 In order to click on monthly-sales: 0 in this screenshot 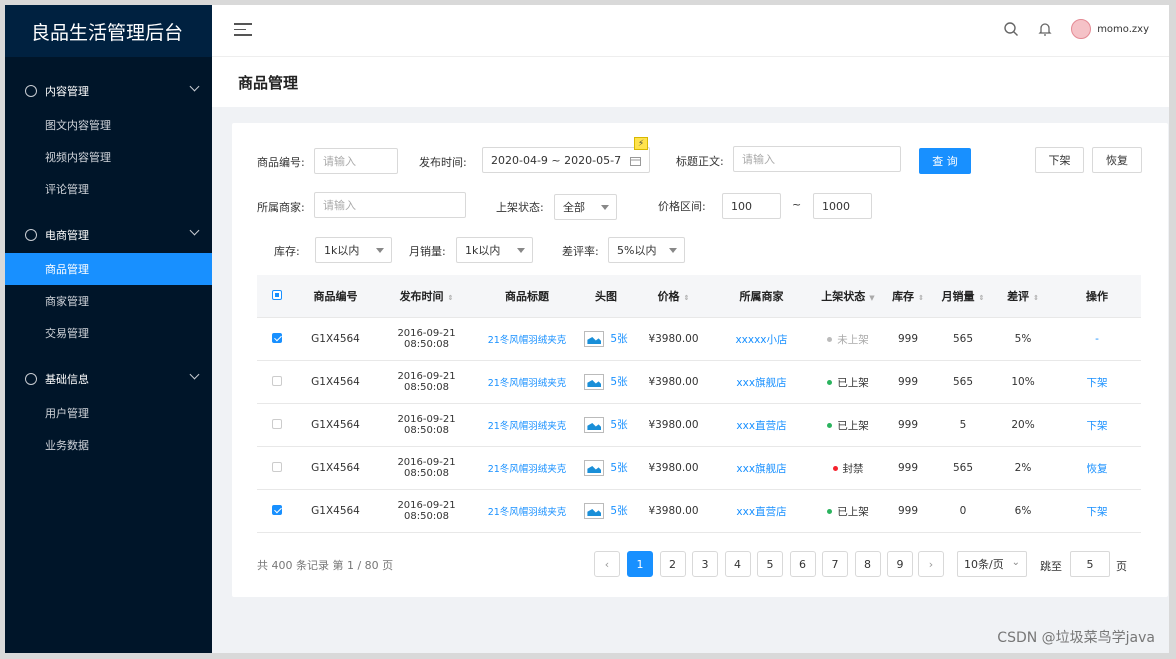, I will do `click(963, 511)`.